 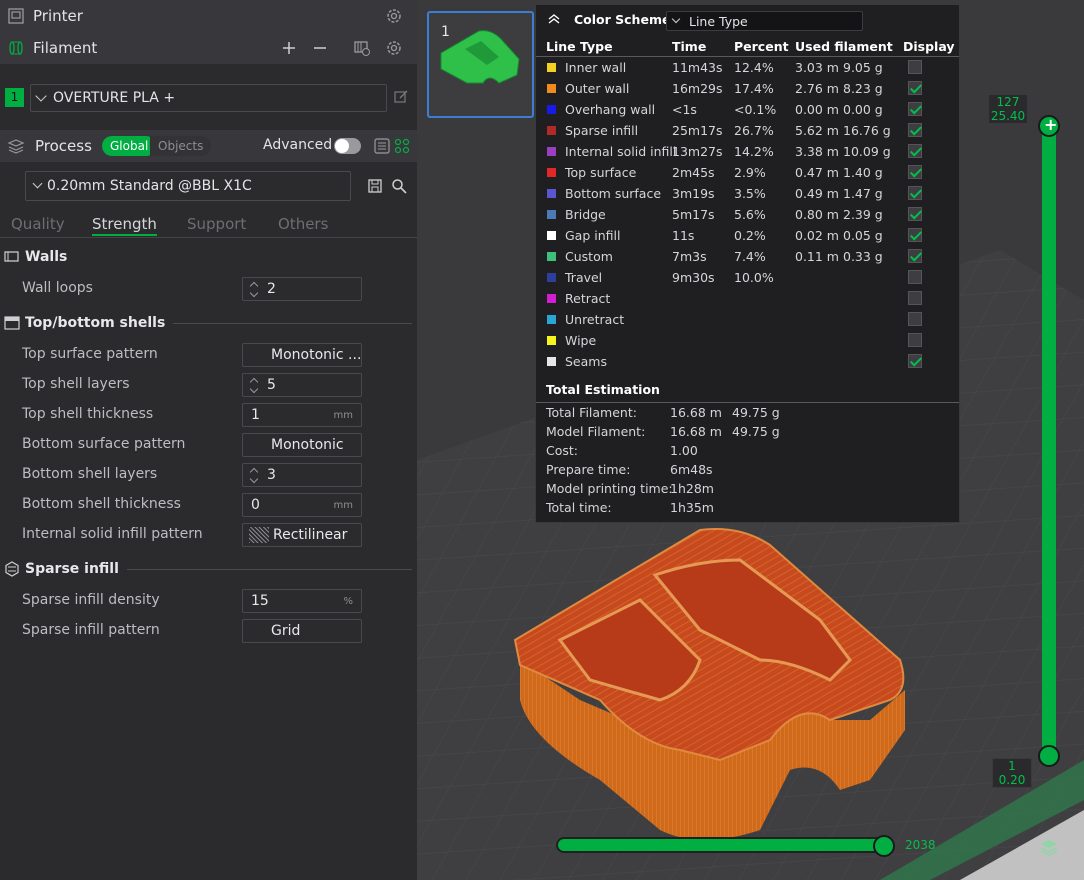 I want to click on estimate-value-primary: 1.00, so click(x=684, y=450).